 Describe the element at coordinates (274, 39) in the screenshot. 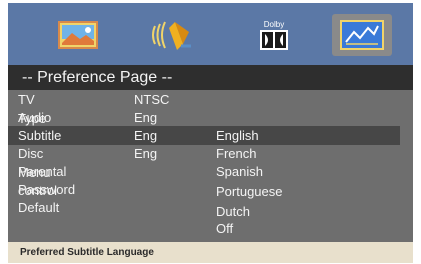

I see `dolby-icon` at that location.